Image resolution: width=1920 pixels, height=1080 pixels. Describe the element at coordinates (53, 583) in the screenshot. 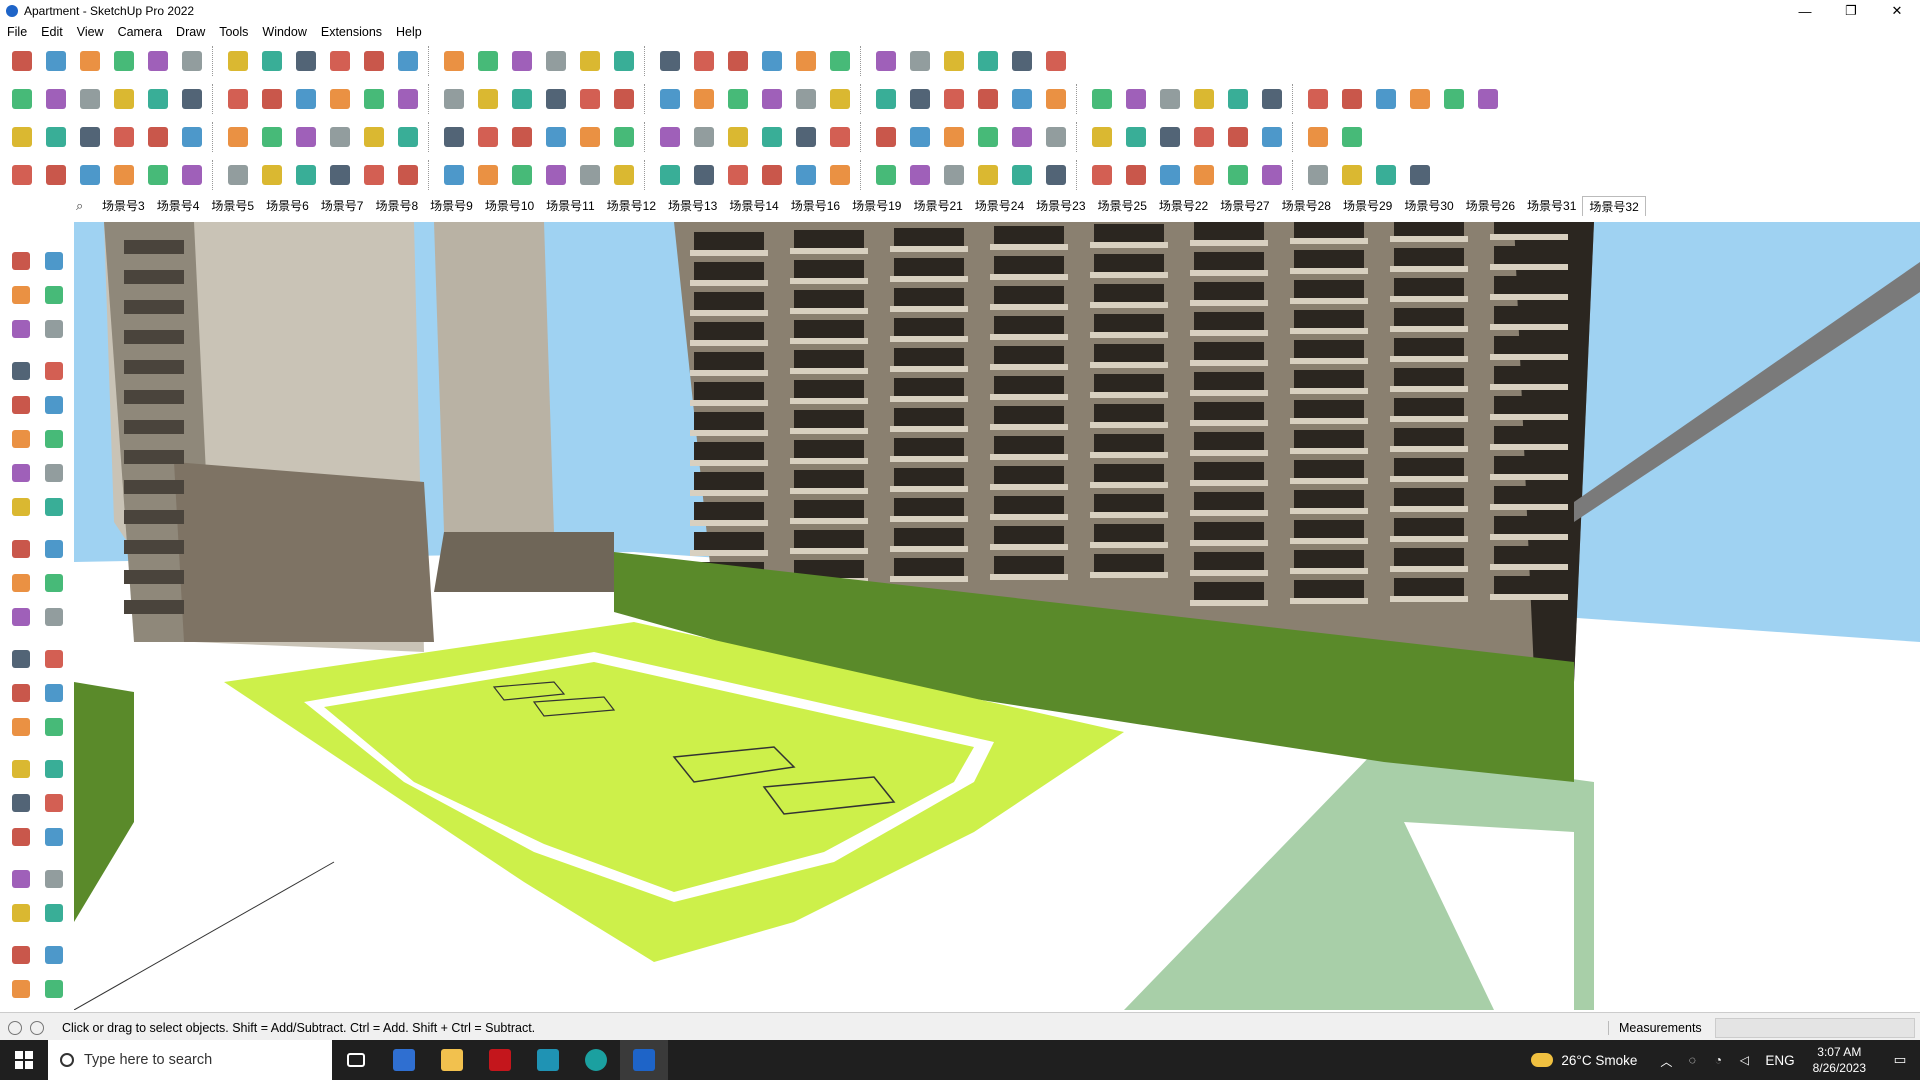

I see `follow-me-icon` at that location.